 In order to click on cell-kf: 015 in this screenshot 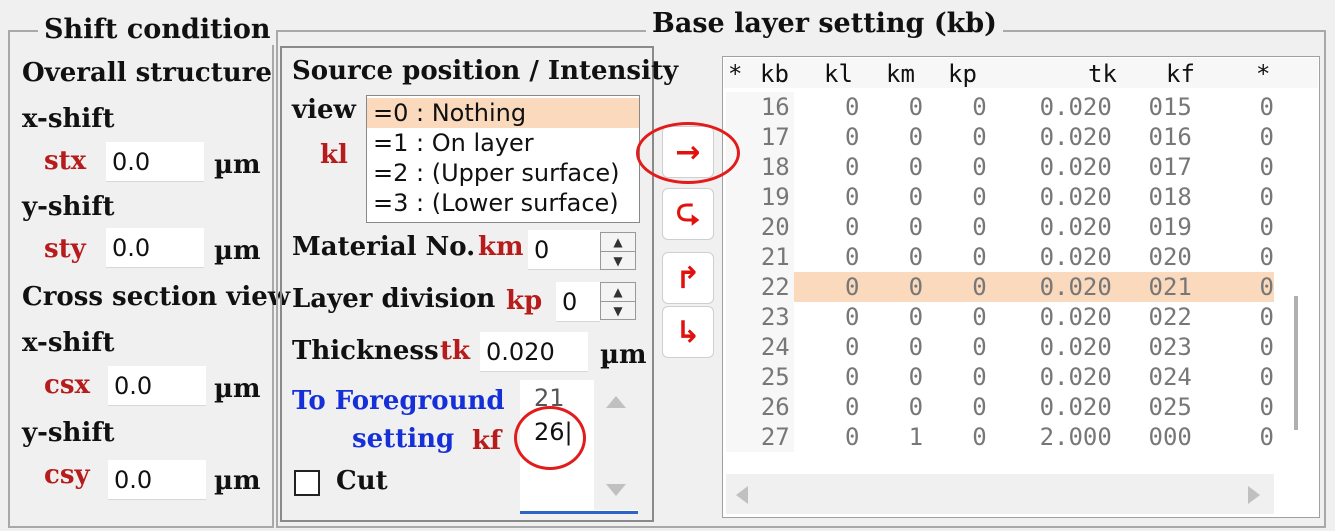, I will do `click(1170, 107)`.